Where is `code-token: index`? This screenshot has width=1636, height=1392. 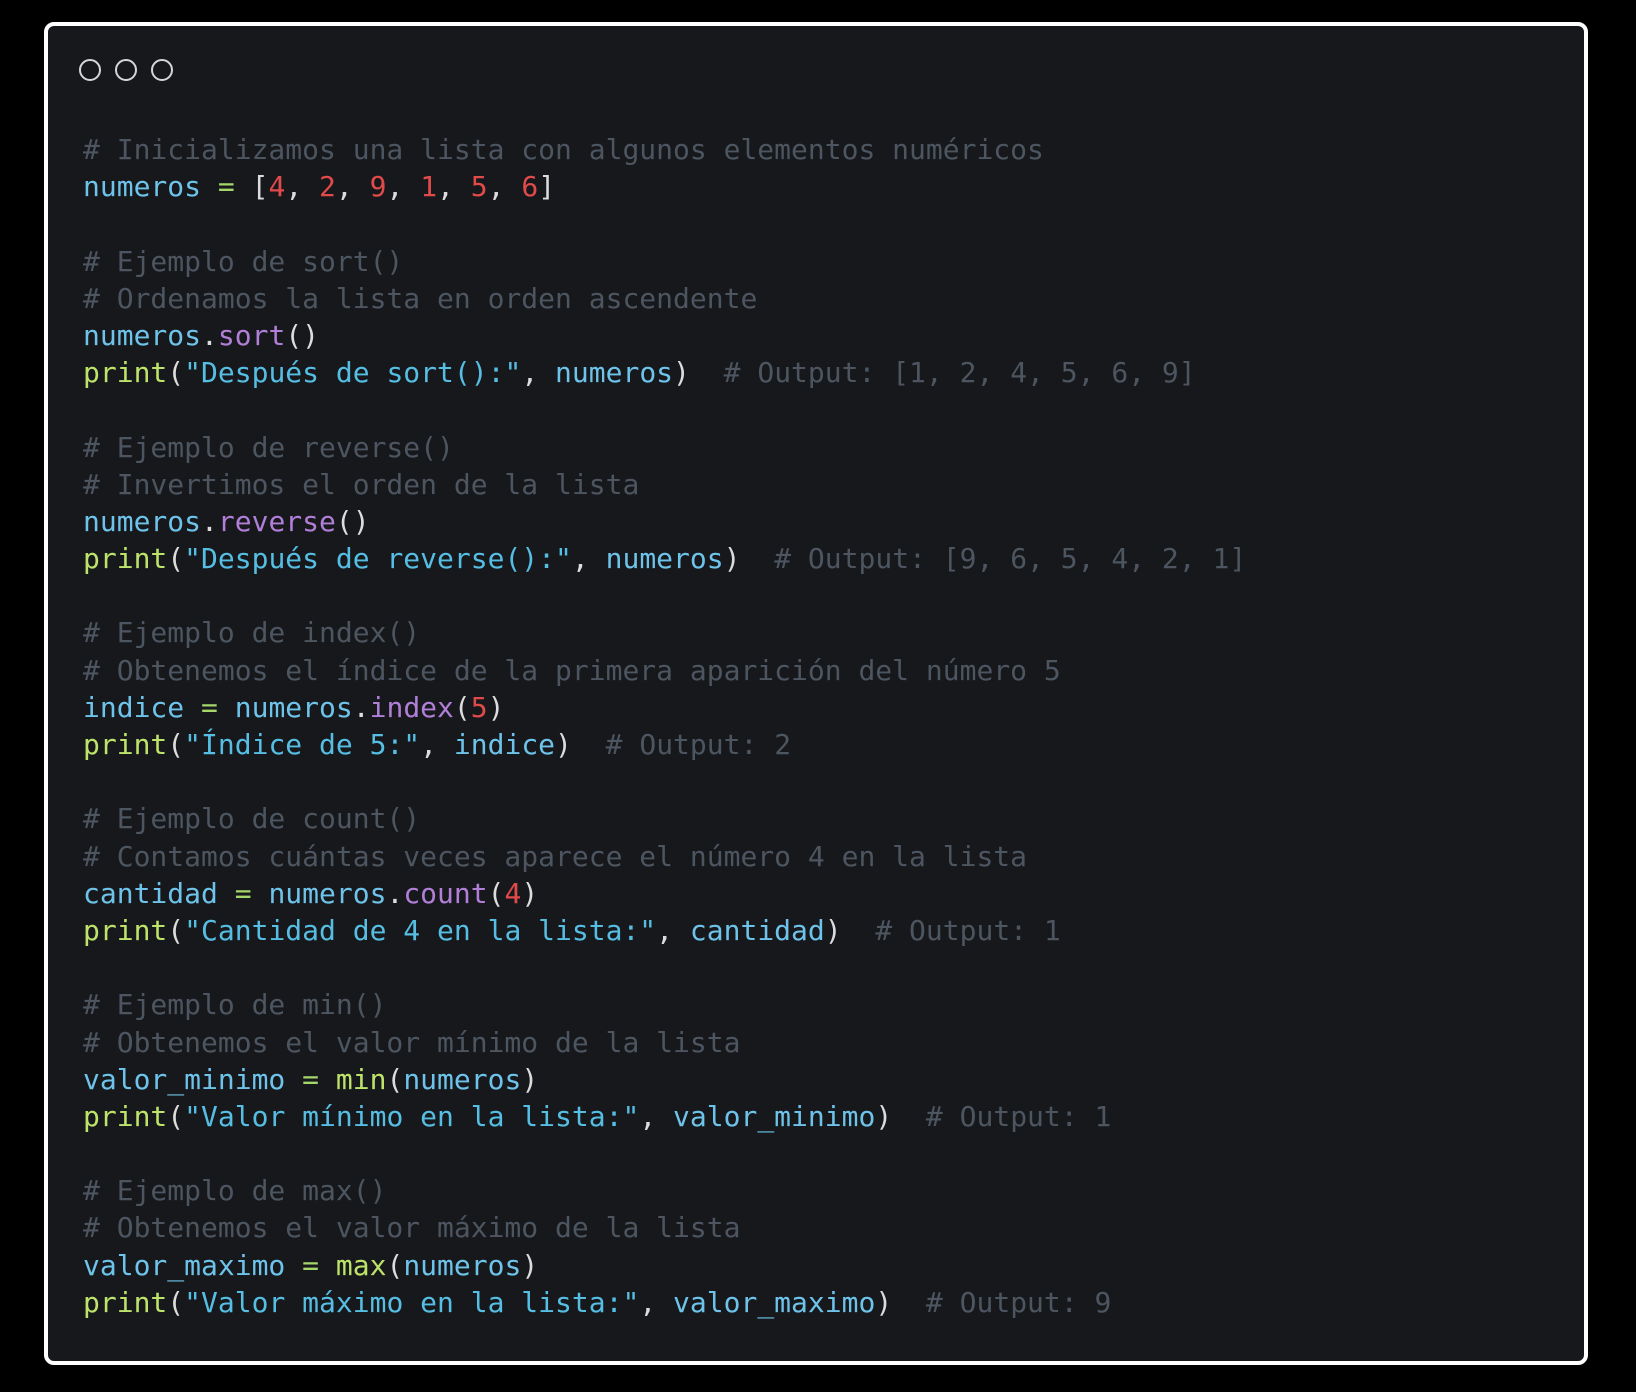 code-token: index is located at coordinates (411, 707).